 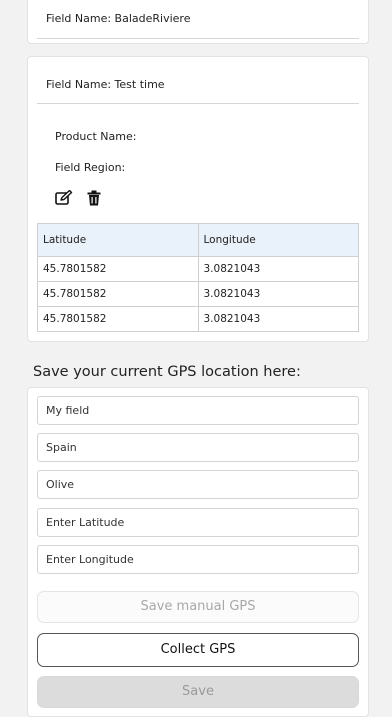 I want to click on longitude-input, so click(x=198, y=559).